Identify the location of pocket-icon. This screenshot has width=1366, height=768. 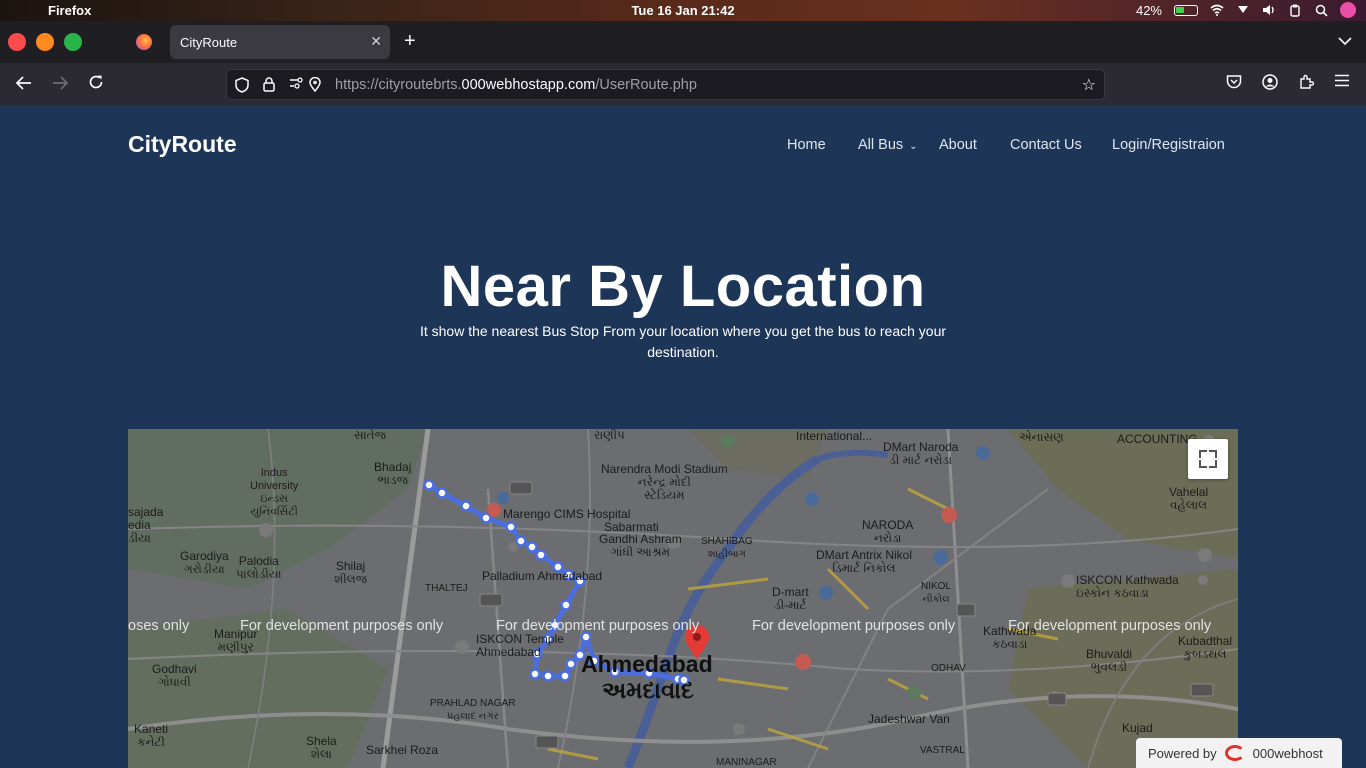
(1234, 83).